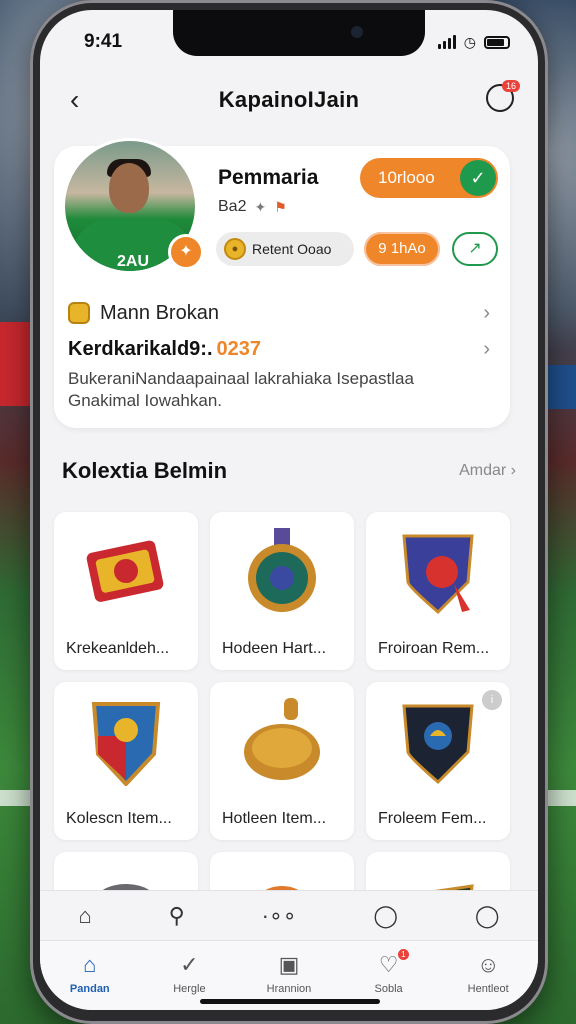 The width and height of the screenshot is (576, 1024). What do you see at coordinates (561, 387) in the screenshot?
I see `stadium-banner-right` at bounding box center [561, 387].